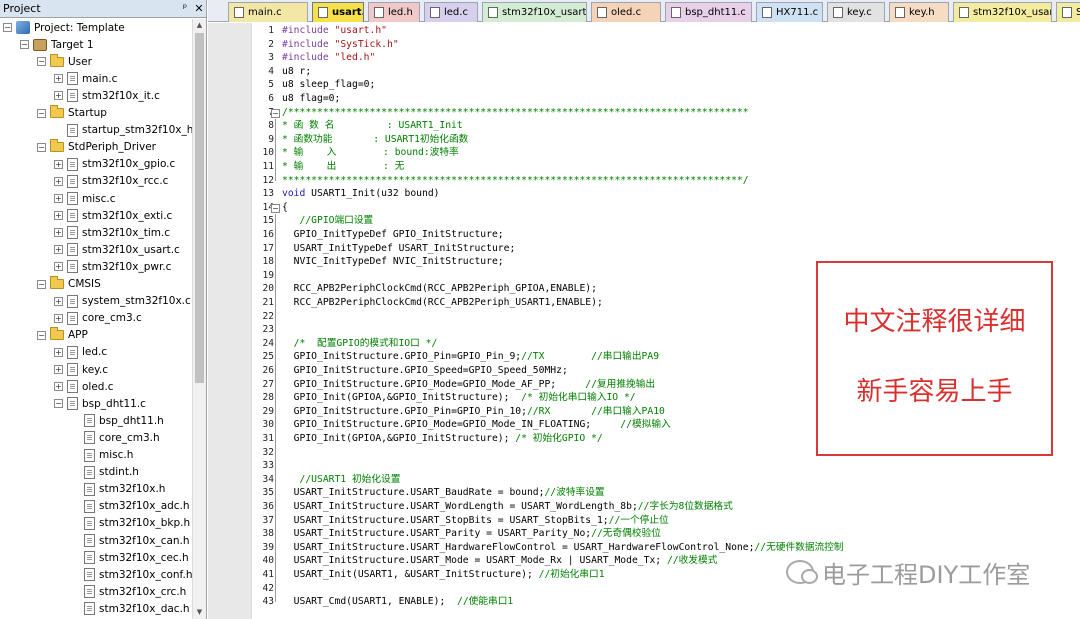 The width and height of the screenshot is (1080, 619). What do you see at coordinates (199, 25) in the screenshot?
I see `scroll-up-icon: ▲` at bounding box center [199, 25].